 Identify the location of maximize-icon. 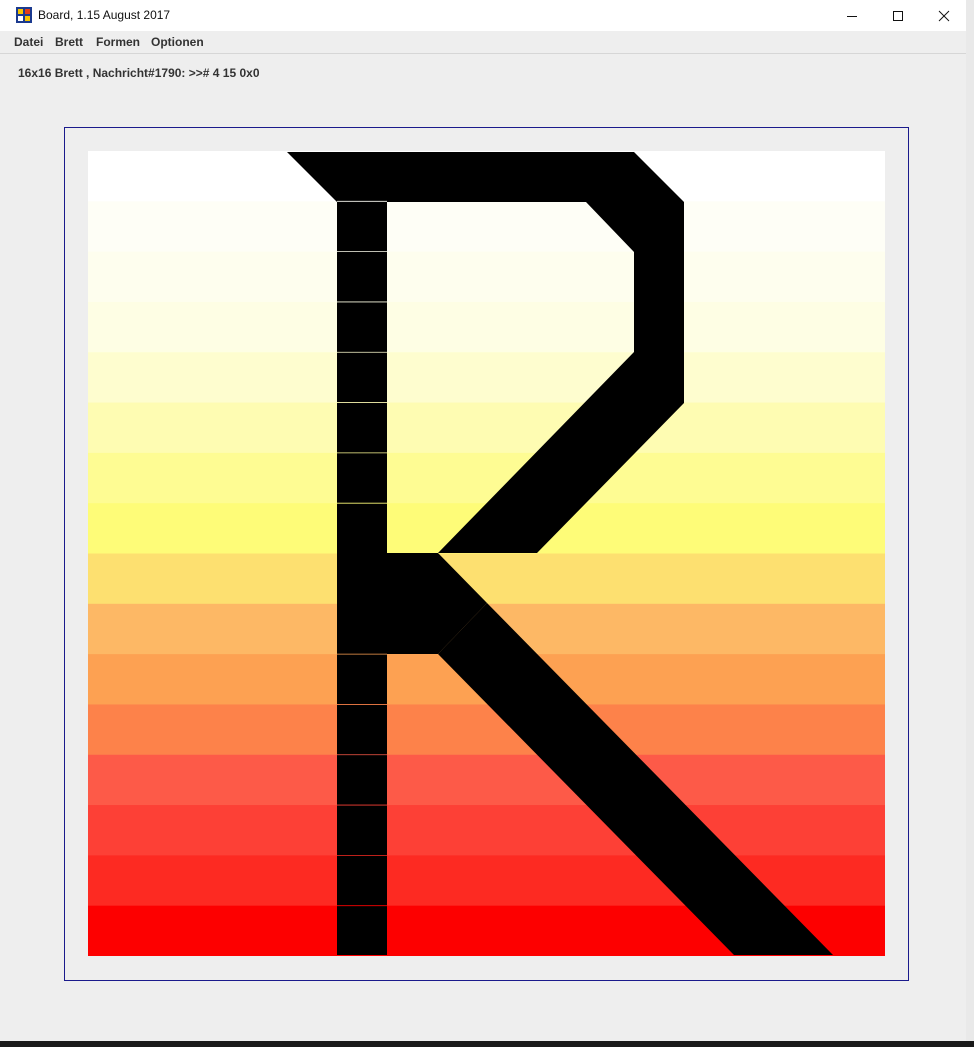
(898, 15).